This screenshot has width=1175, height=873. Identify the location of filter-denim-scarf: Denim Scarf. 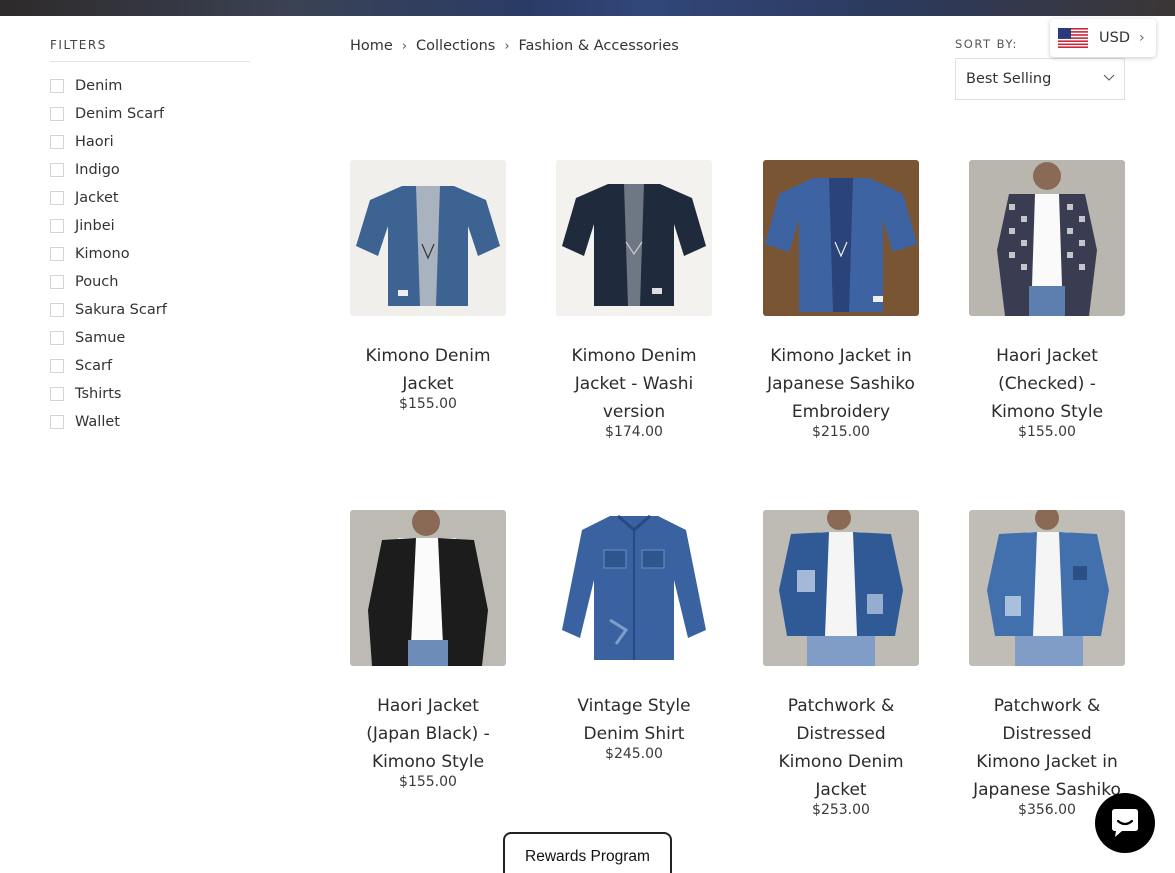
(150, 114).